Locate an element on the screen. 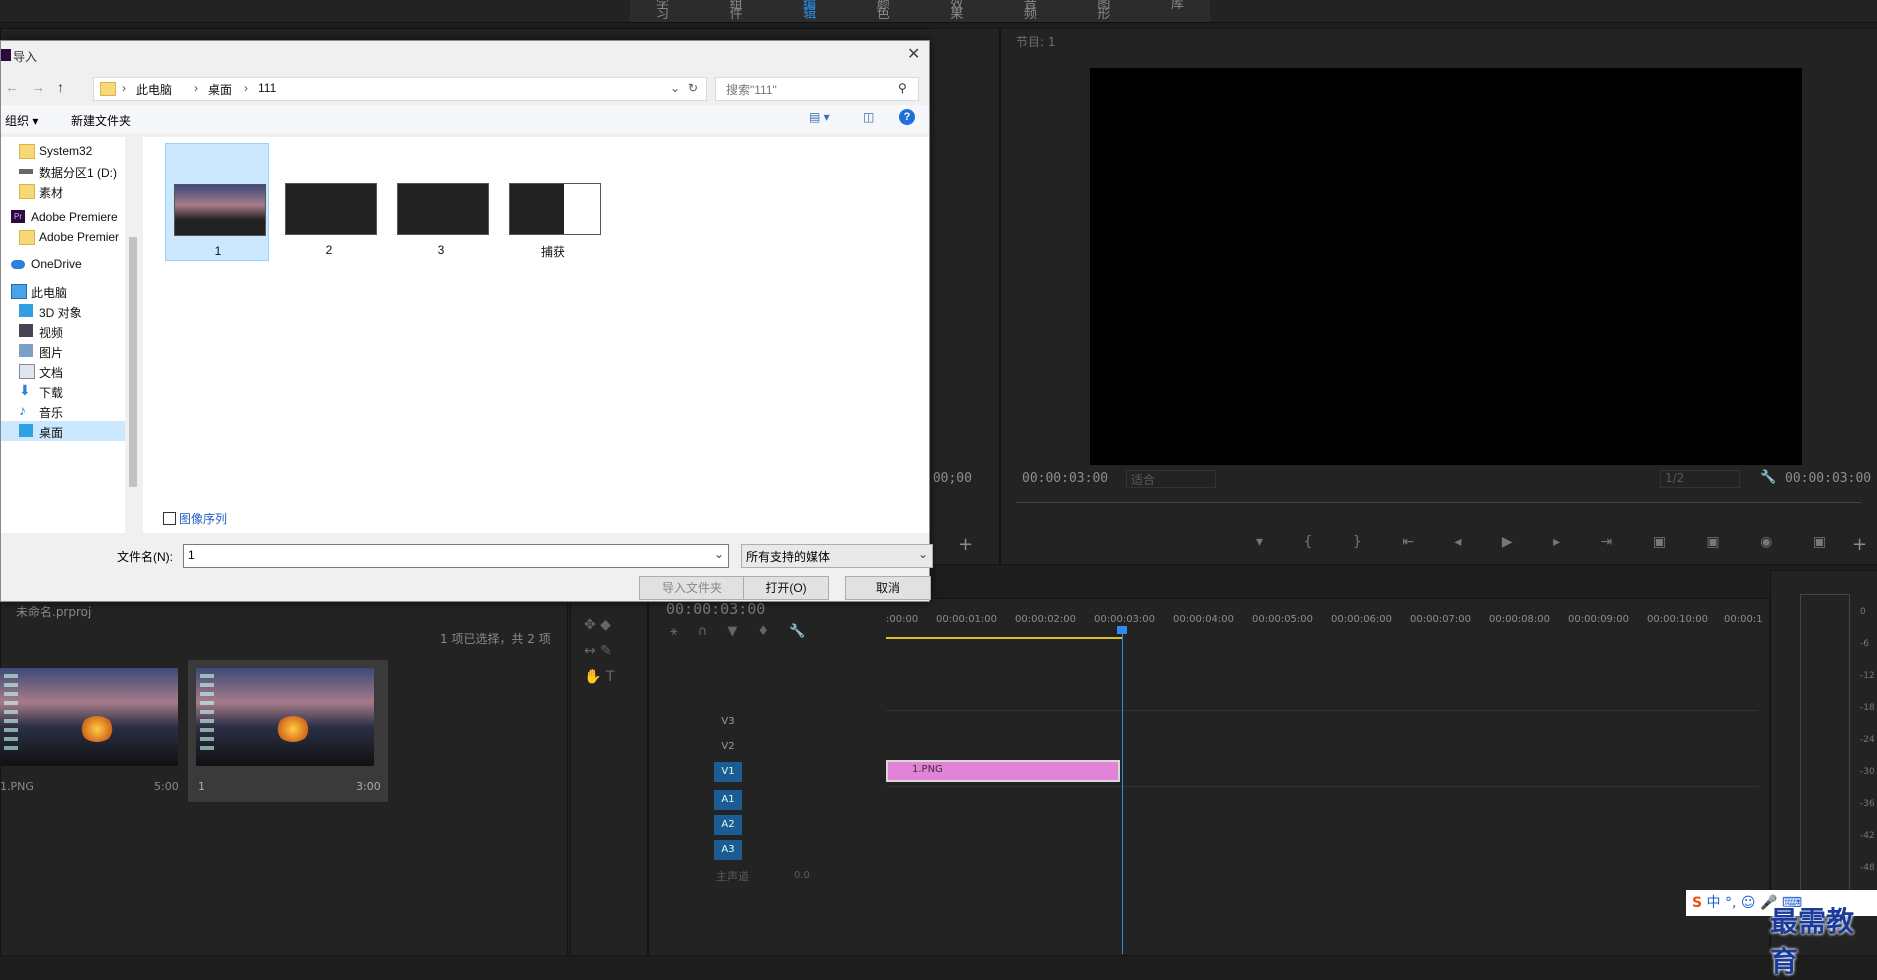  file-item-2: 2 is located at coordinates (329, 202).